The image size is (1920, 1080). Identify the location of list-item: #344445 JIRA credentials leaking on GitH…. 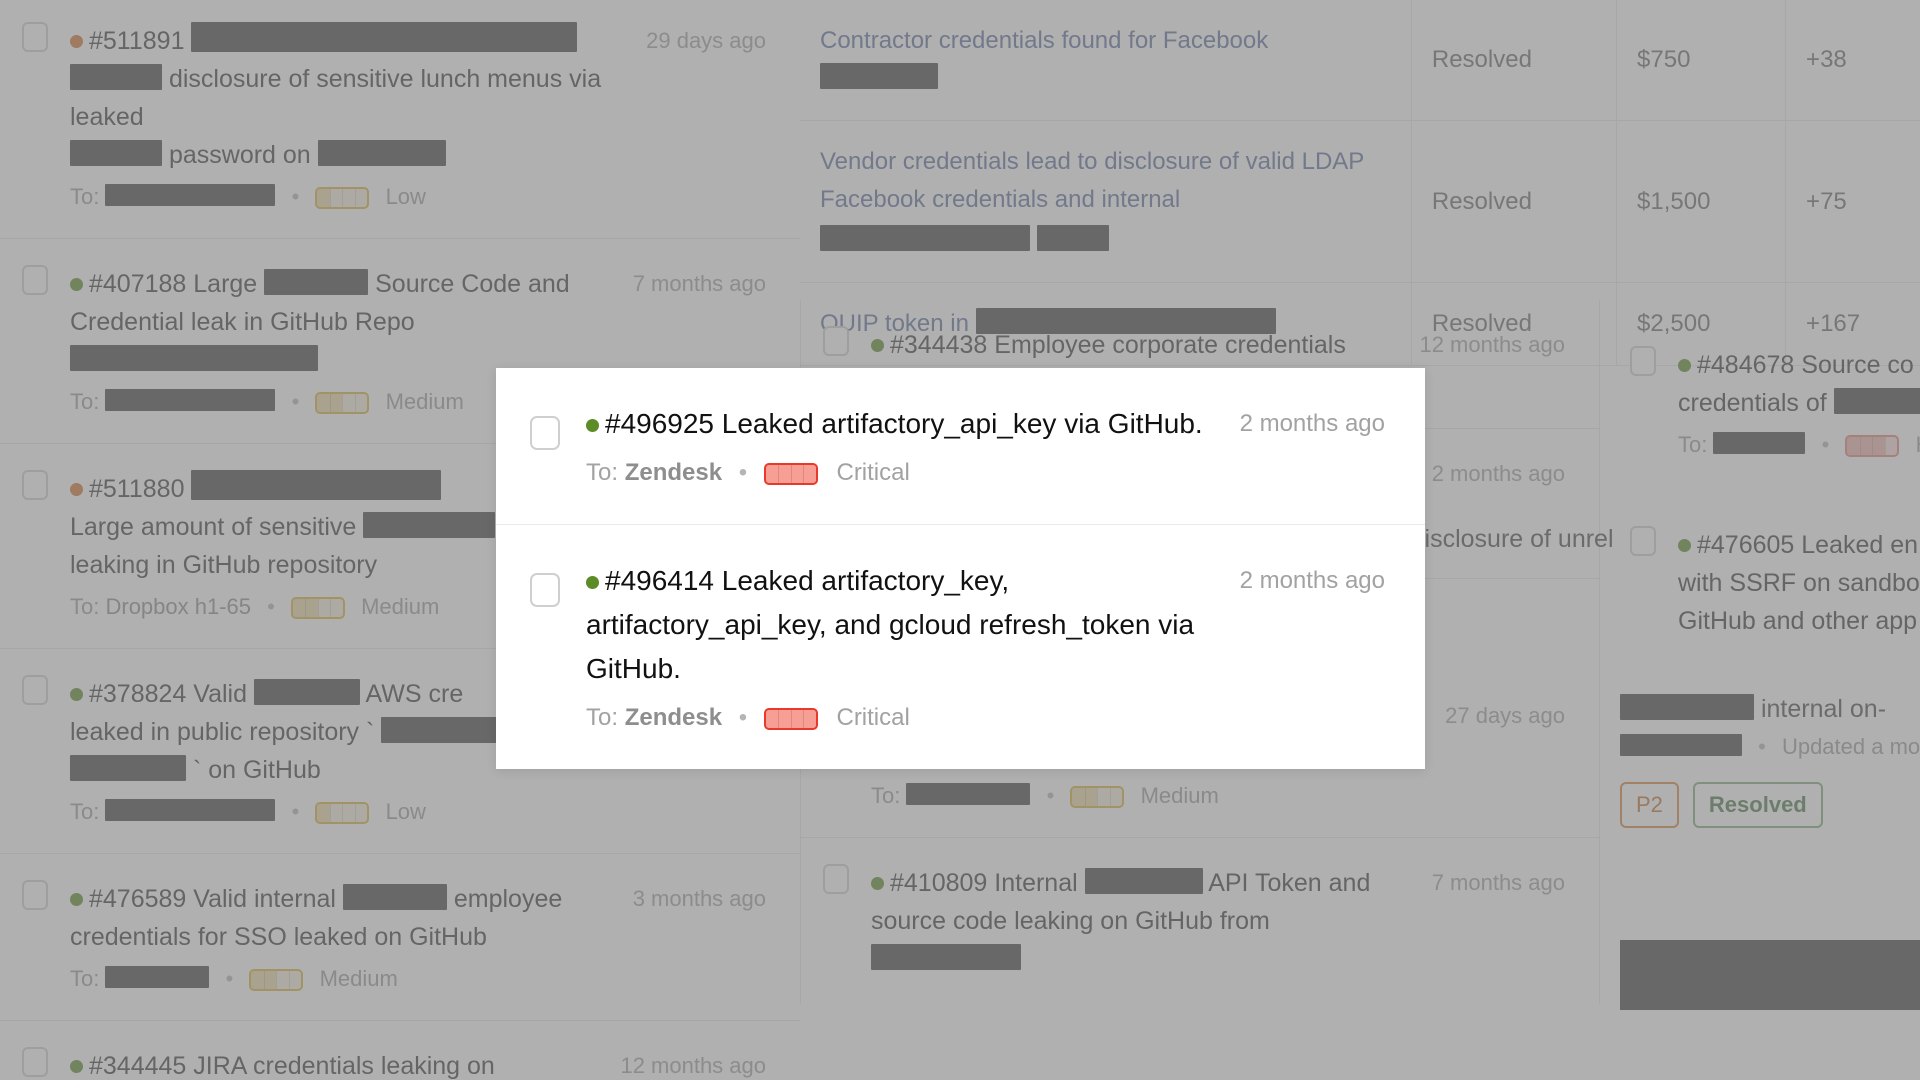
(400, 1050).